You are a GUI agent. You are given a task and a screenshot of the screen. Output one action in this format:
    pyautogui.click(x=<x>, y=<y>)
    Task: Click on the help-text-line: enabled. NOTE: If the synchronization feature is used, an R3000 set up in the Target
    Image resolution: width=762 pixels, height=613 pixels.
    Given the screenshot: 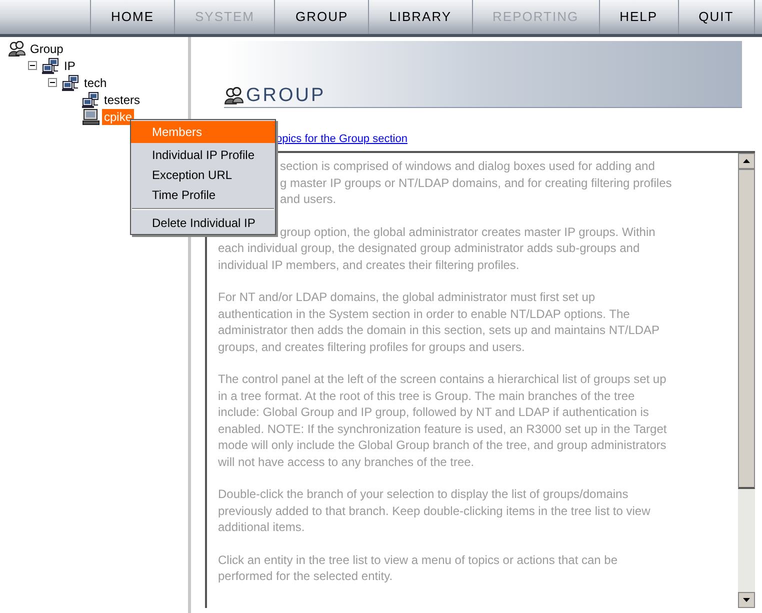 What is the action you would take?
    pyautogui.click(x=442, y=428)
    